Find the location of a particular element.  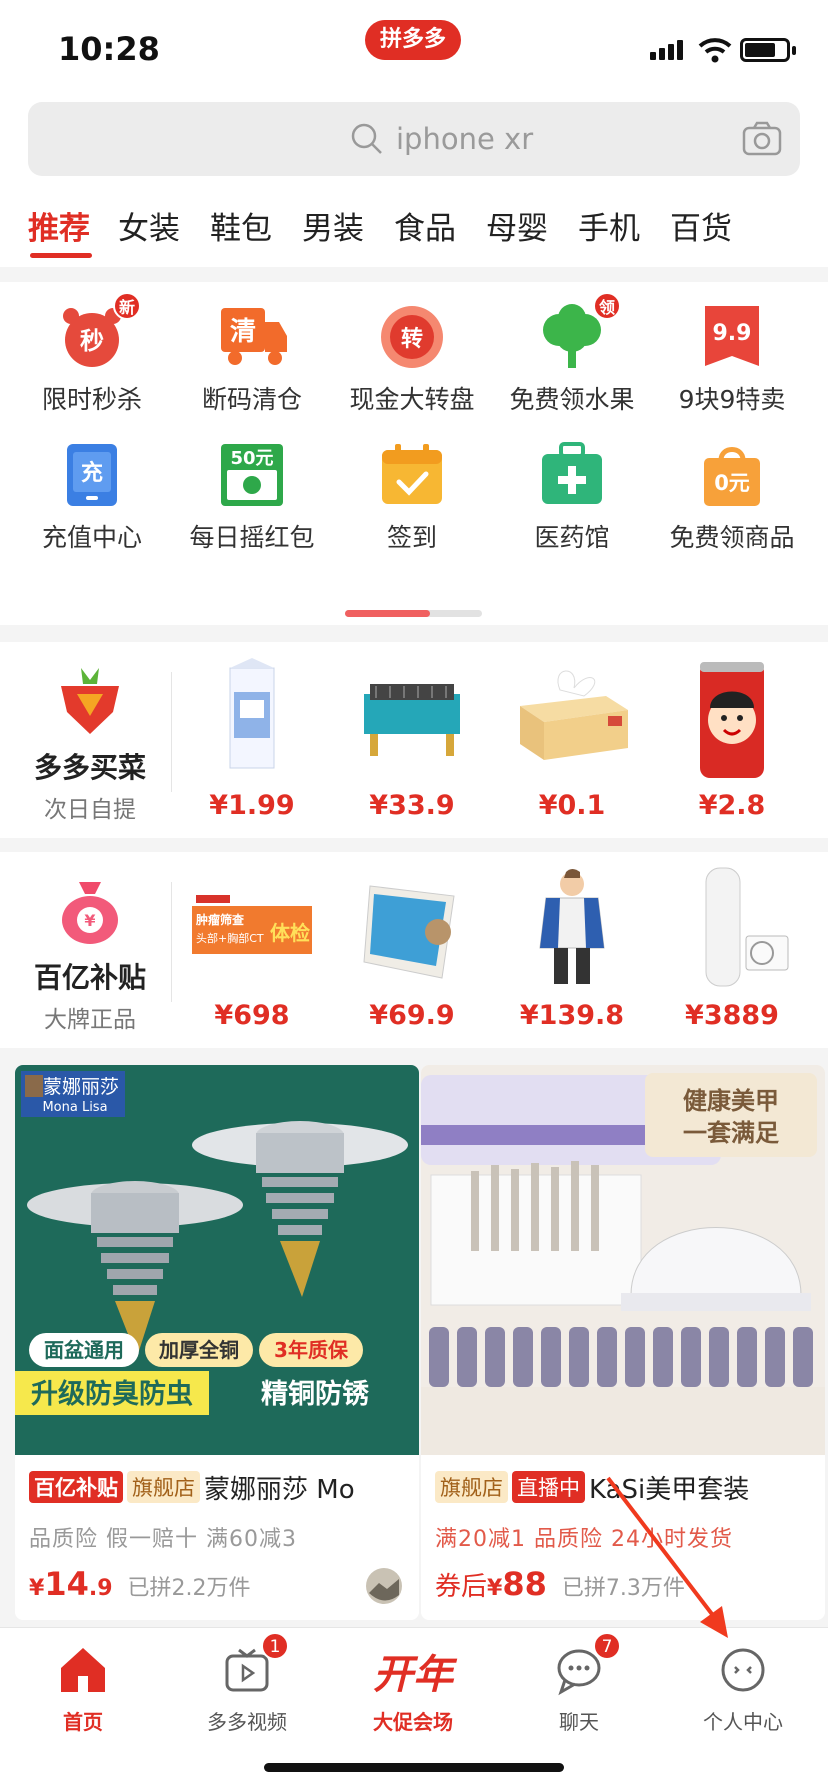

card-line-2: 头部+胸部CT is located at coordinates (230, 938).